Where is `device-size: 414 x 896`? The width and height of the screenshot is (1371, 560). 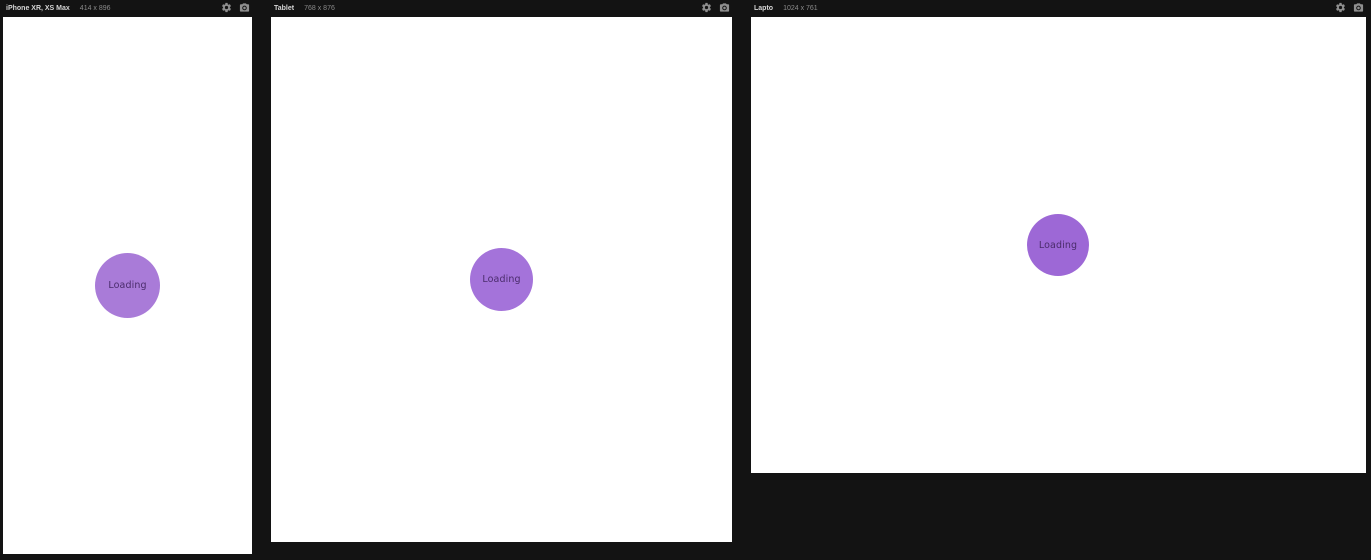
device-size: 414 x 896 is located at coordinates (95, 8).